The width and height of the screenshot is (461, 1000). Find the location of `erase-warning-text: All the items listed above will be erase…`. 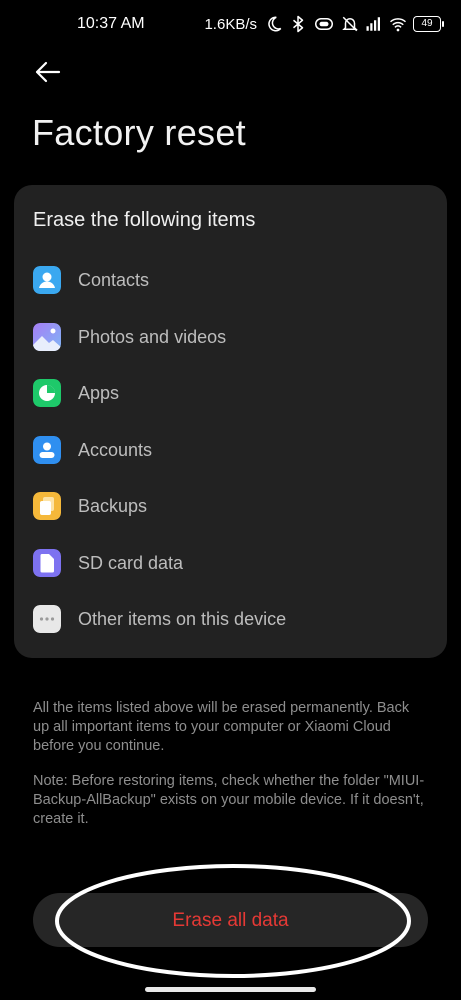

erase-warning-text: All the items listed above will be erase… is located at coordinates (221, 727).